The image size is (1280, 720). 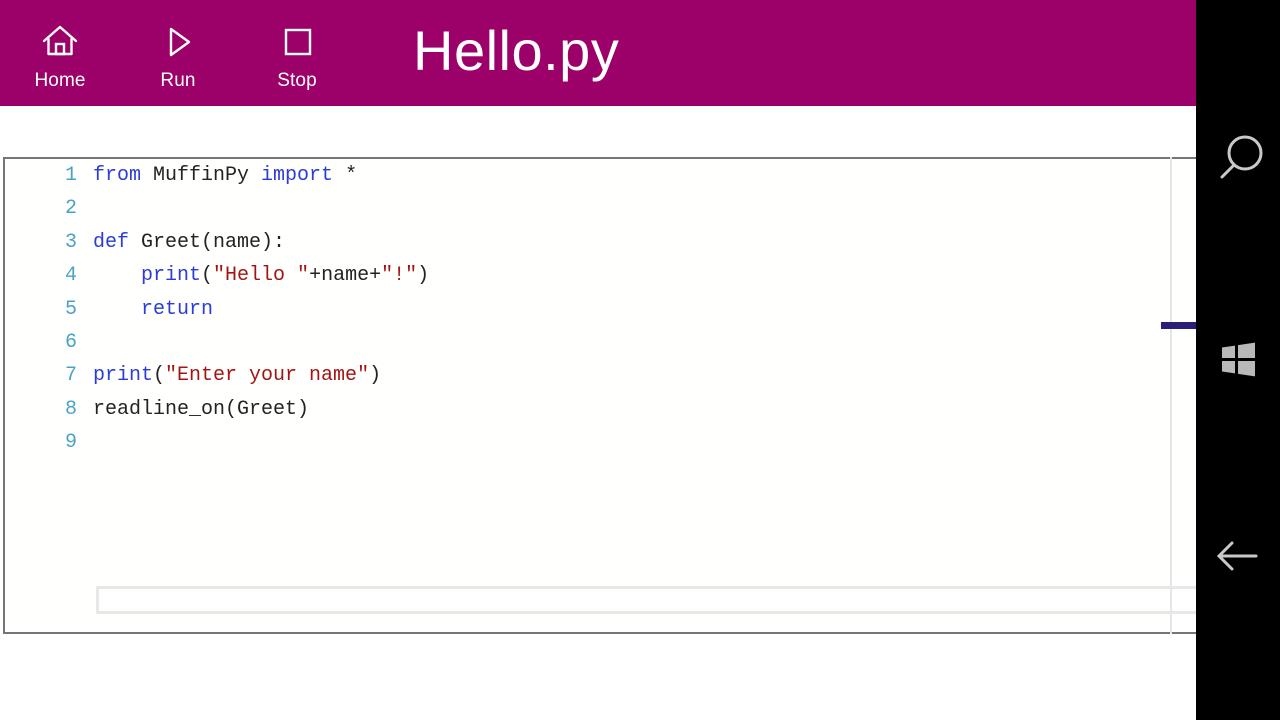 I want to click on back-button, so click(x=1238, y=556).